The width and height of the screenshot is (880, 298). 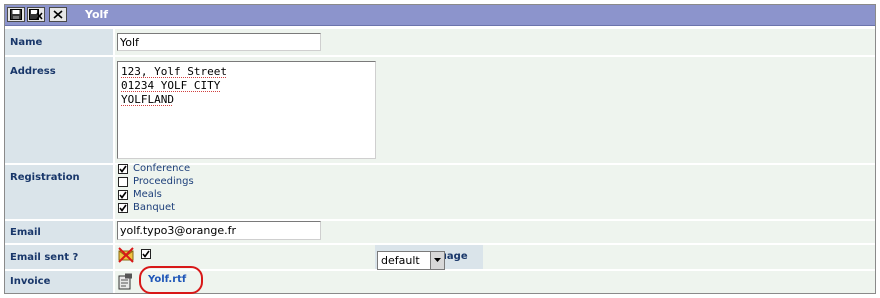 I want to click on checkbox-banquet, so click(x=123, y=208).